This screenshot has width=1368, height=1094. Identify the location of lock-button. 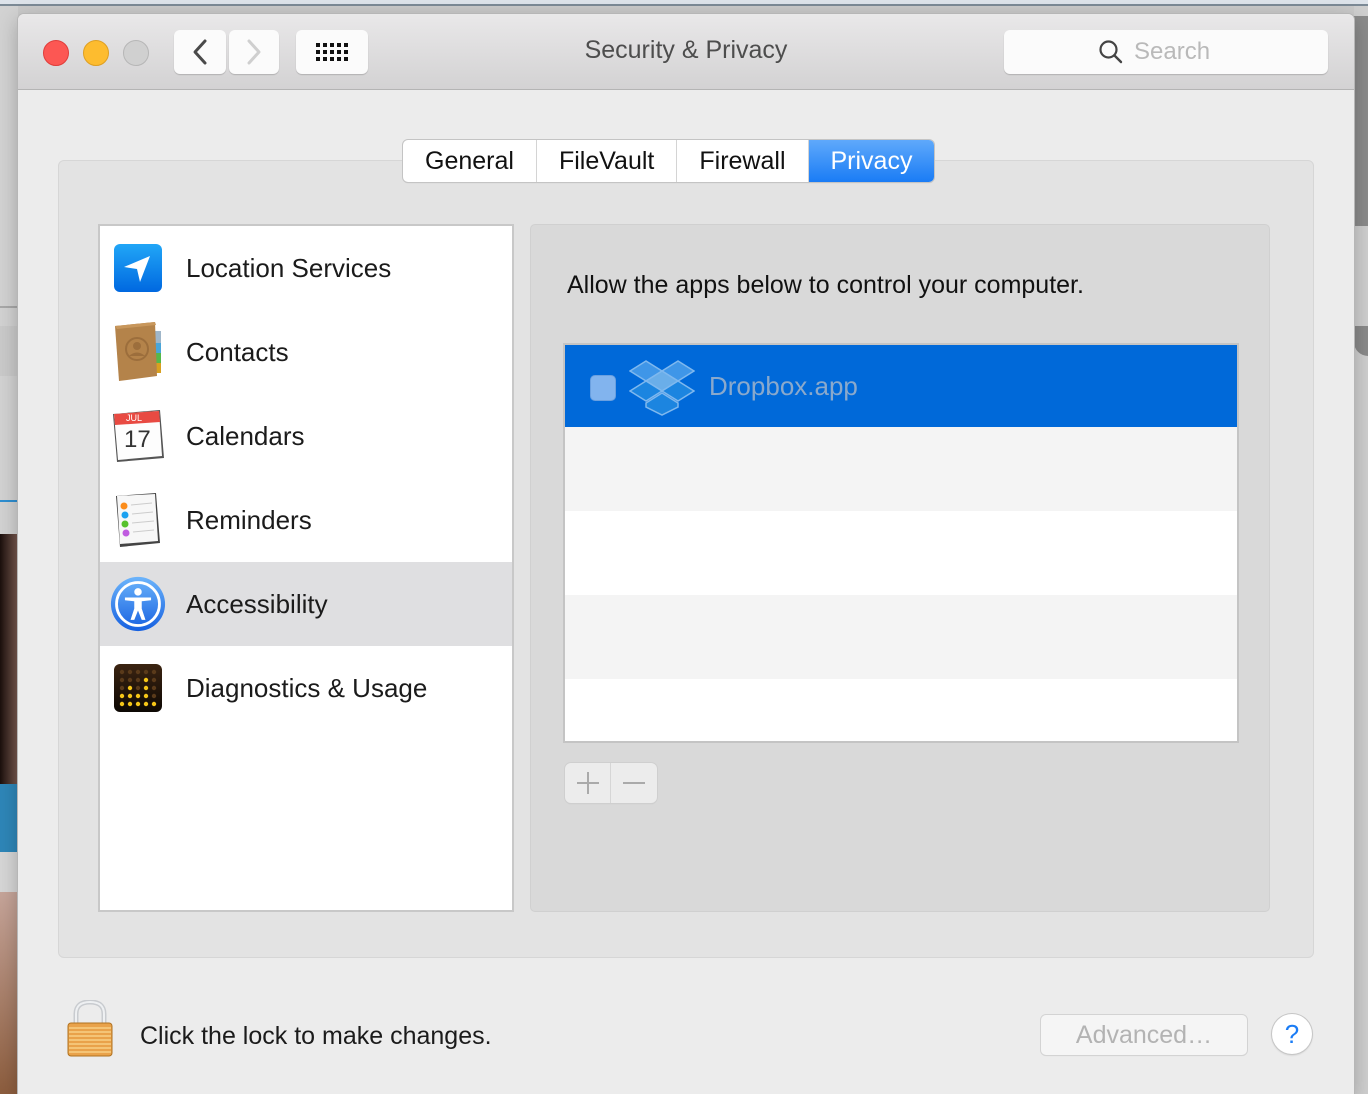
(90, 1028).